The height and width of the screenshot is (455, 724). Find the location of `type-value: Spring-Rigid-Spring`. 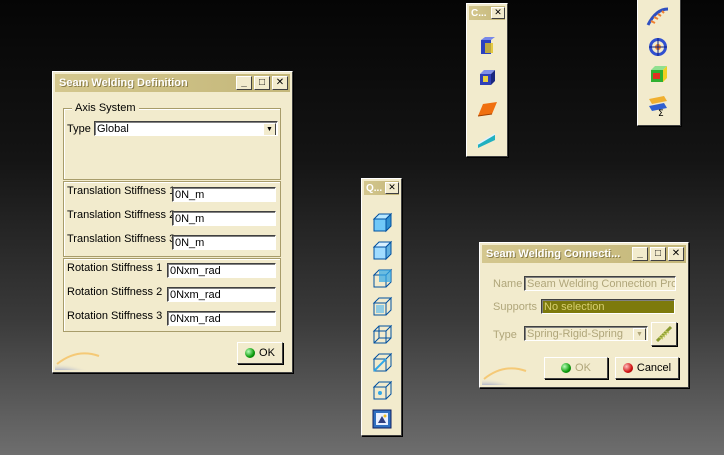

type-value: Spring-Rigid-Spring is located at coordinates (575, 334).